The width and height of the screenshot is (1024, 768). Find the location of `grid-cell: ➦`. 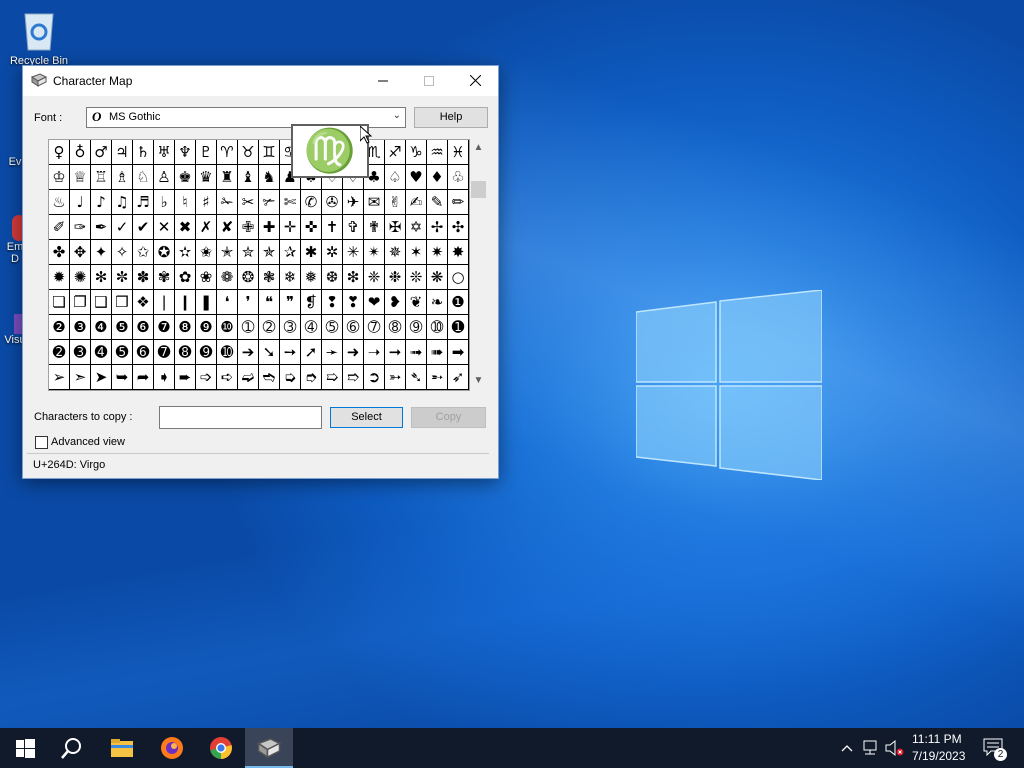

grid-cell: ➦ is located at coordinates (143, 377).